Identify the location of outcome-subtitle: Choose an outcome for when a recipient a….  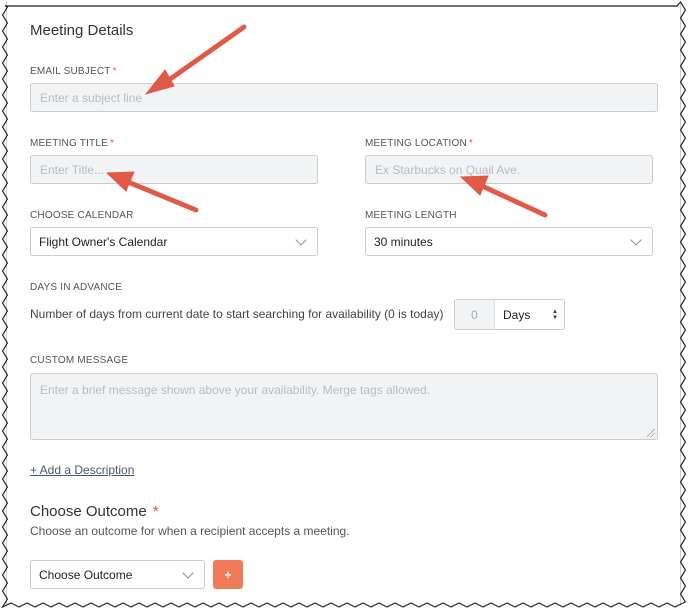
(190, 531).